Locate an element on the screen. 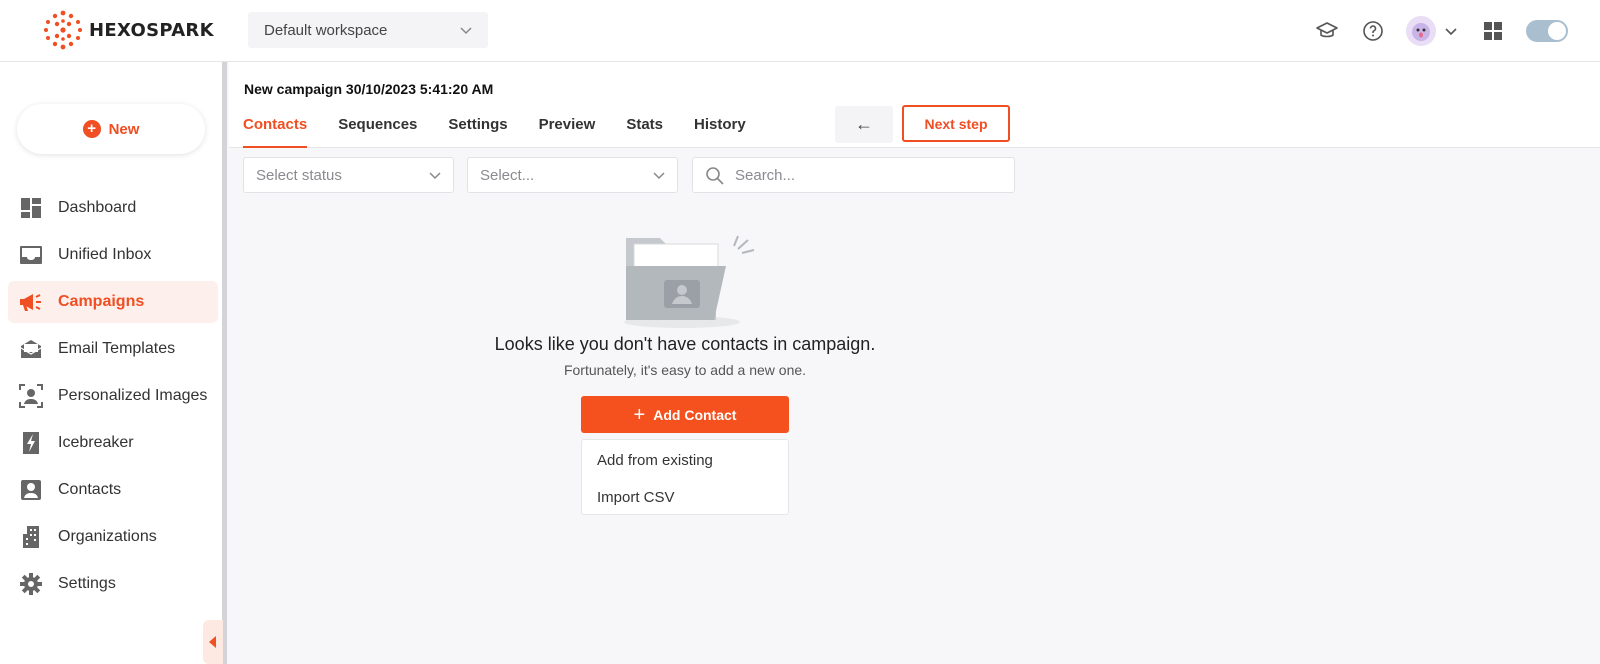 The width and height of the screenshot is (1600, 664). header-actions is located at coordinates (1431, 31).